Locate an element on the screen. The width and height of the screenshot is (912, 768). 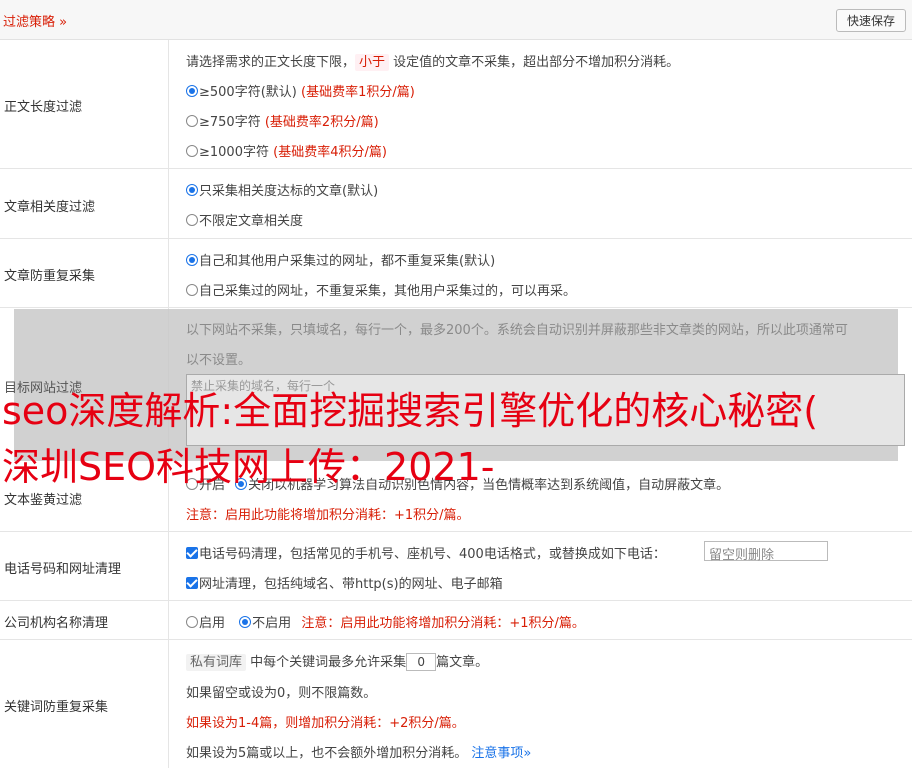
replacement-phone-input: 留空则删除 is located at coordinates (766, 552).